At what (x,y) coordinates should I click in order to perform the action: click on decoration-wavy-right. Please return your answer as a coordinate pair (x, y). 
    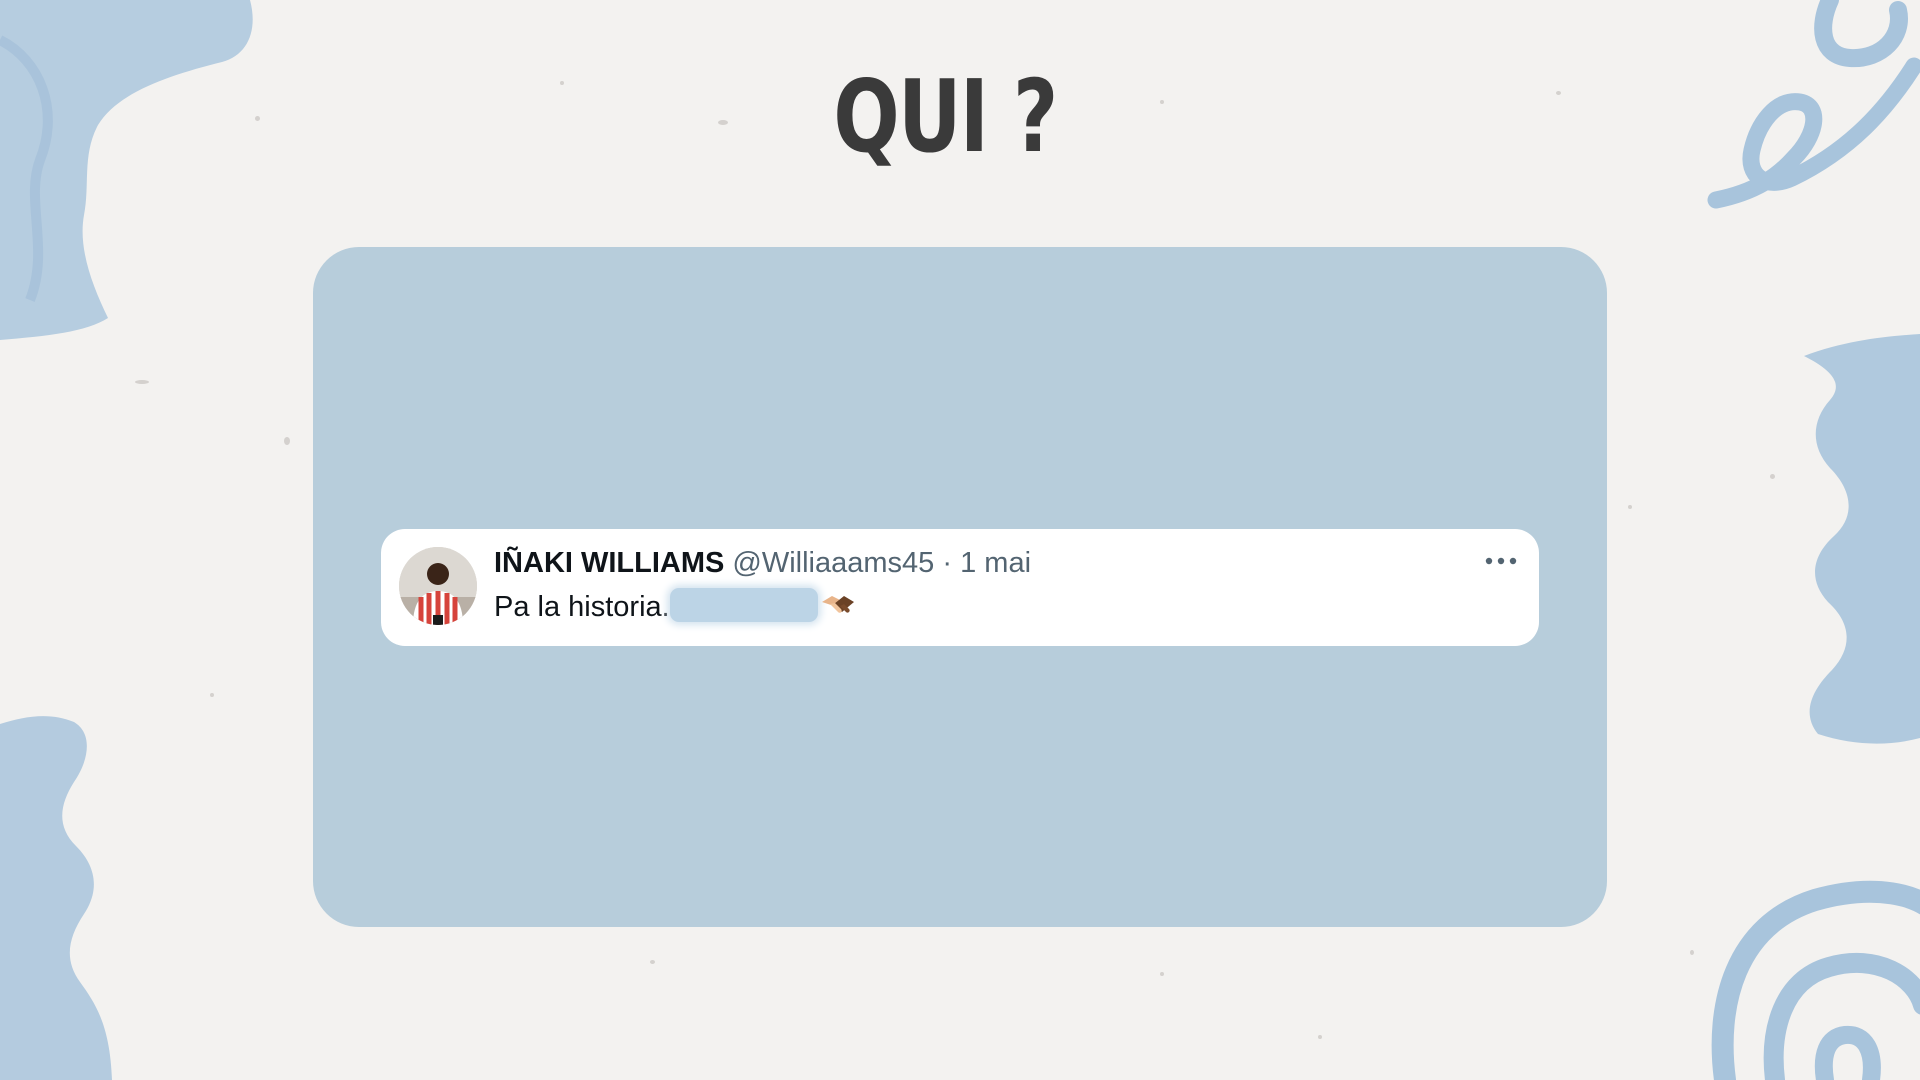
    Looking at the image, I should click on (1862, 539).